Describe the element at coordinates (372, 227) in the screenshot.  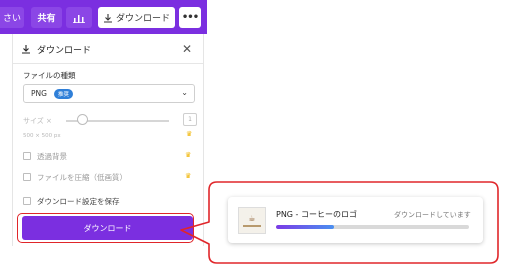
I see `download-progress-bar` at that location.